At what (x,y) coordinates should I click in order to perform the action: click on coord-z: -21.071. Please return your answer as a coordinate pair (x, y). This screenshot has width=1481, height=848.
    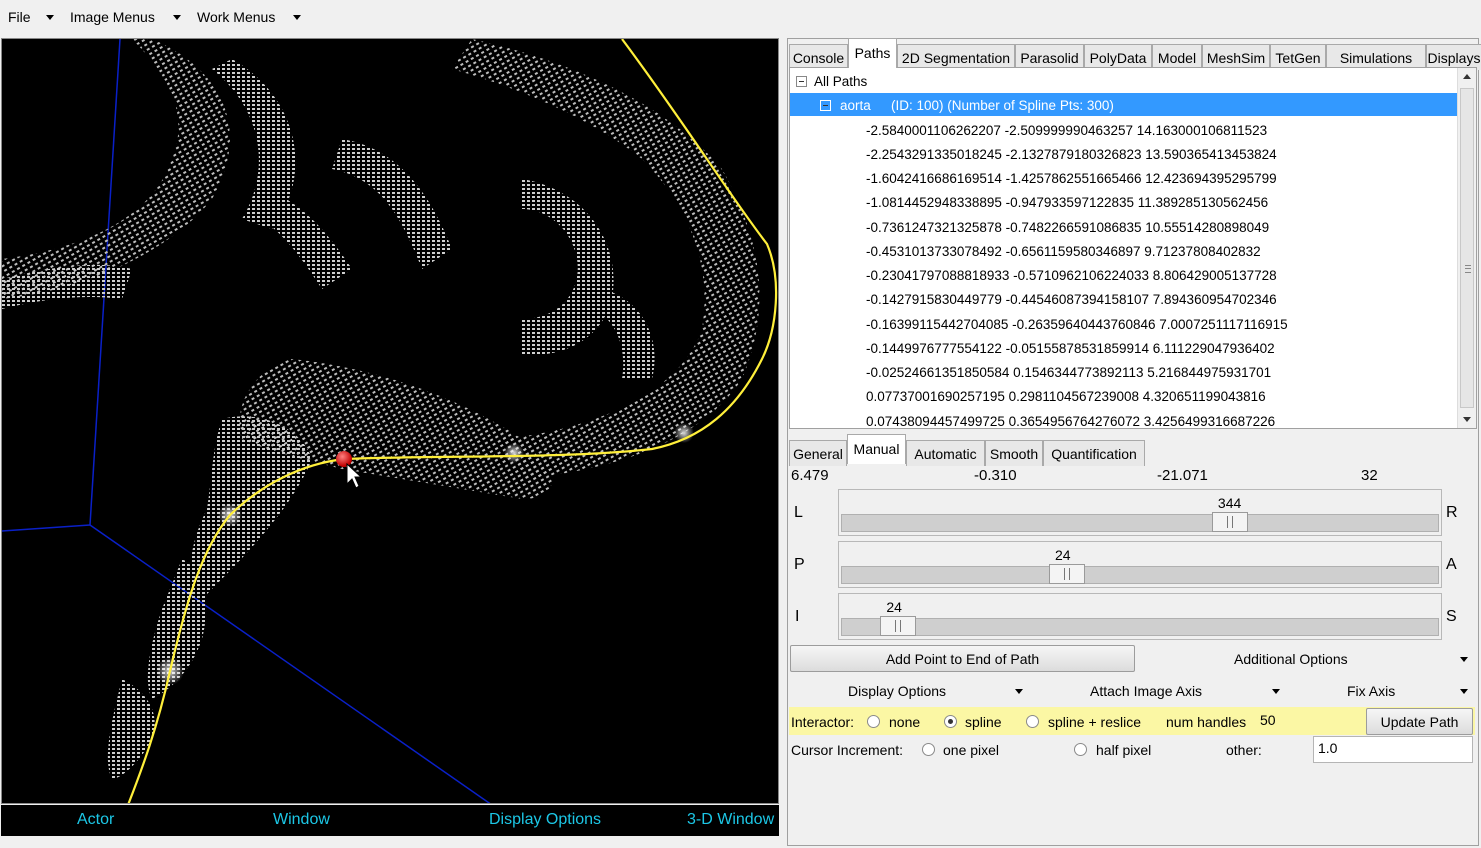
    Looking at the image, I should click on (1182, 475).